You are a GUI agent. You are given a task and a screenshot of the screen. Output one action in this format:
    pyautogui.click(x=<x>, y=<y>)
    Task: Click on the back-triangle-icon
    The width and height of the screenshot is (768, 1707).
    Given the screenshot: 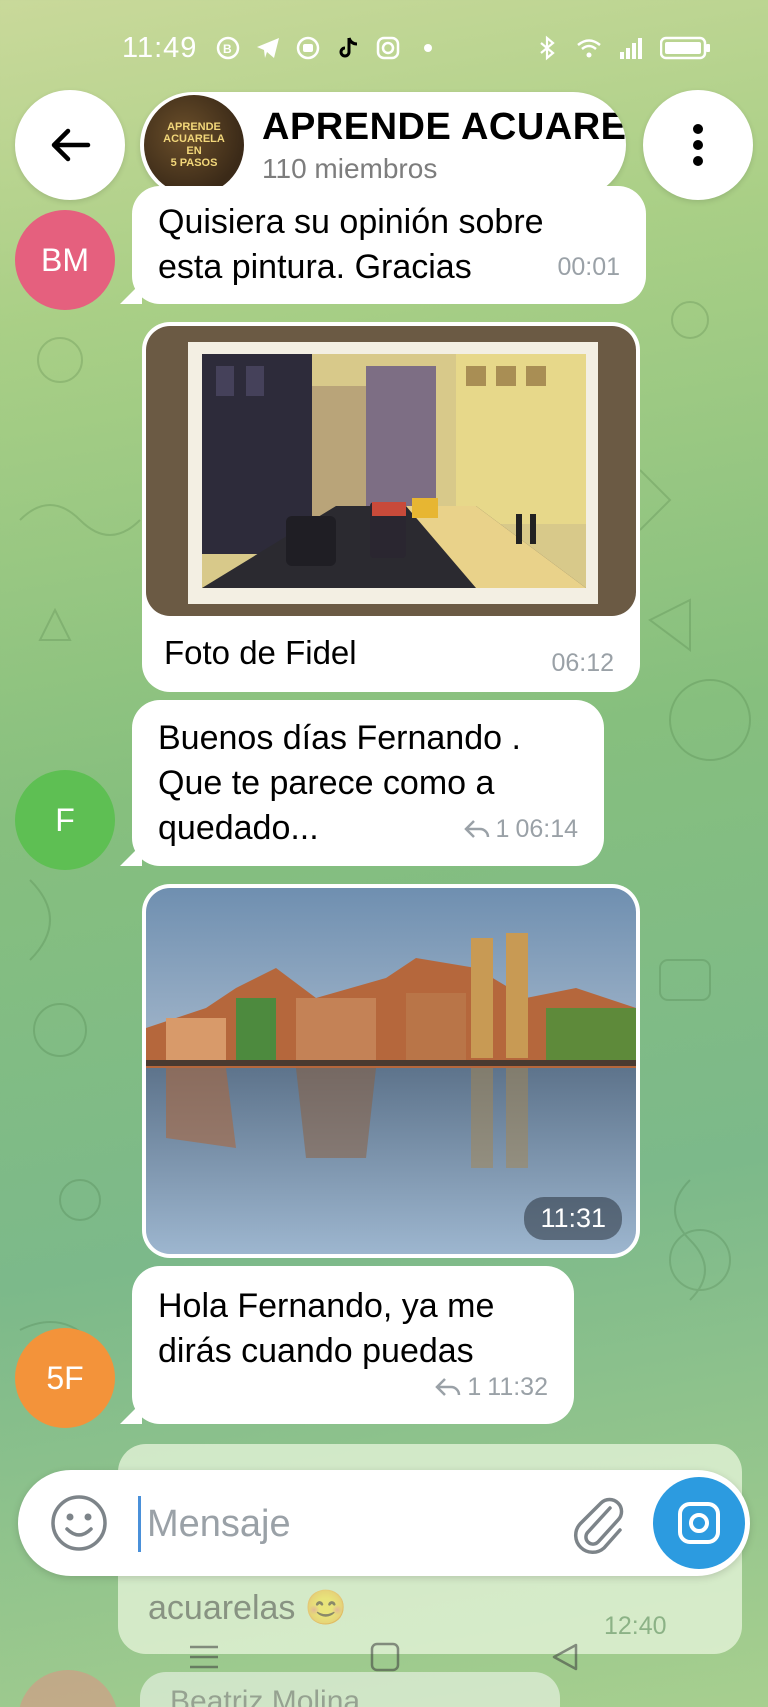 What is the action you would take?
    pyautogui.click(x=565, y=1657)
    